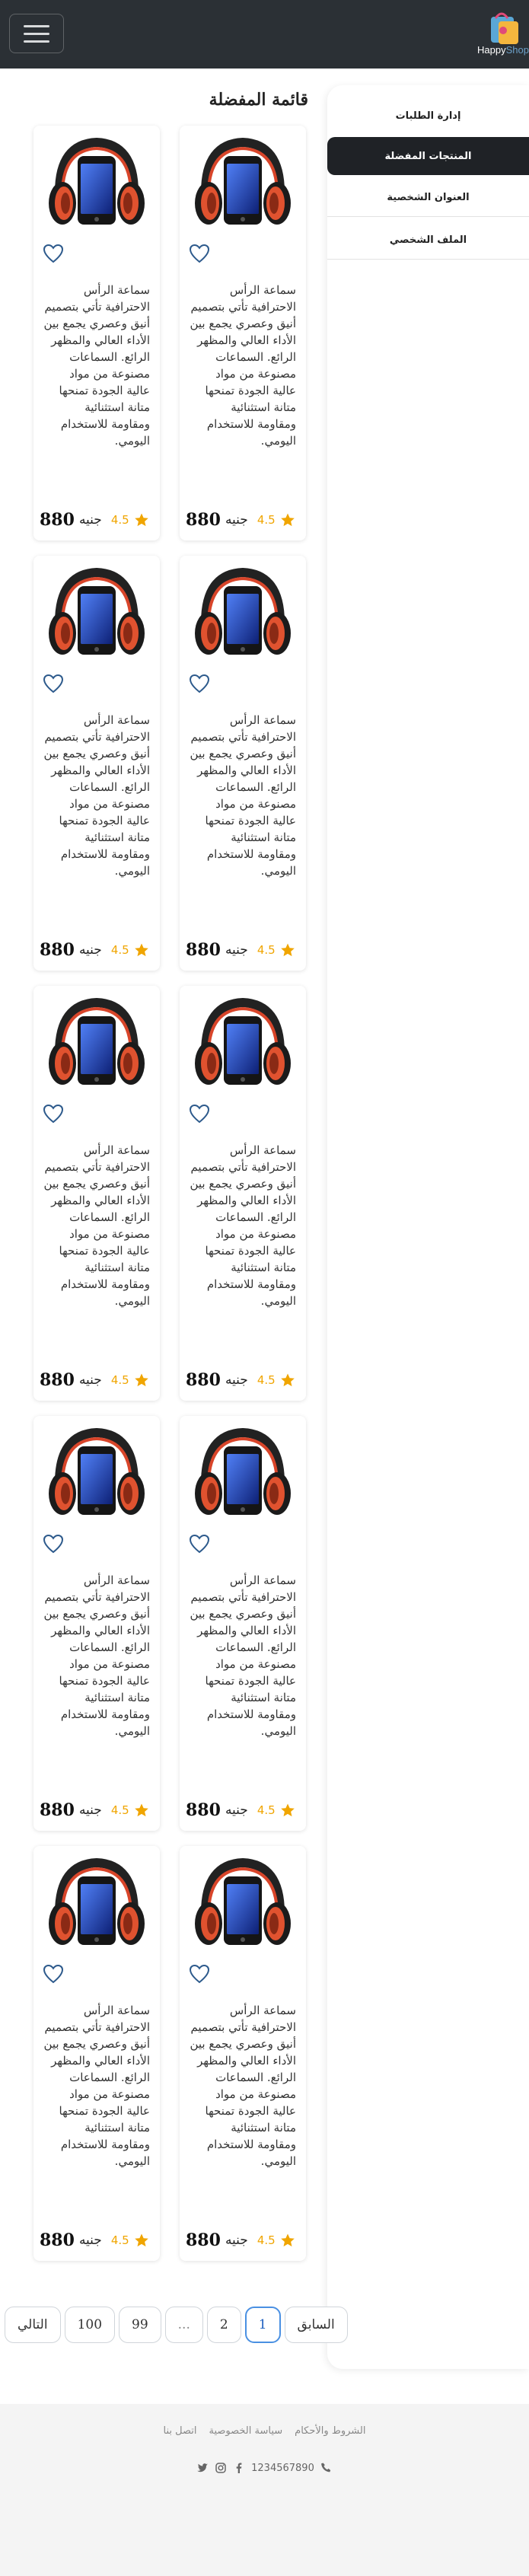 This screenshot has width=529, height=2576. I want to click on hamburger-menu-button, so click(36, 34).